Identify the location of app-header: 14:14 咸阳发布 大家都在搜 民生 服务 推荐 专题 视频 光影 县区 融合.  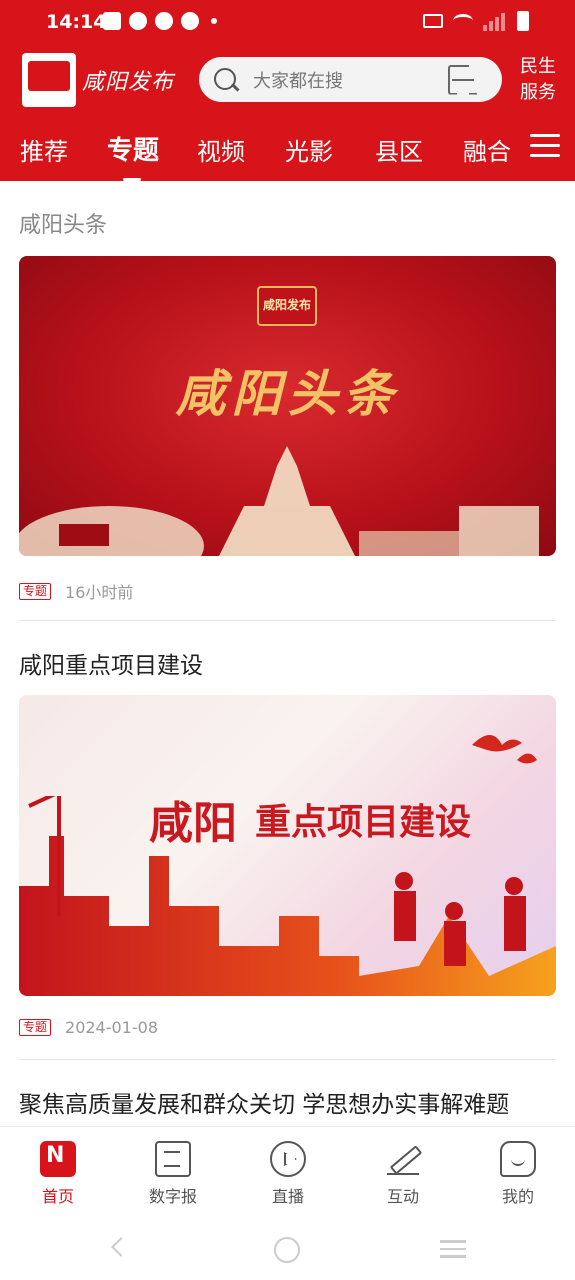
(287, 90).